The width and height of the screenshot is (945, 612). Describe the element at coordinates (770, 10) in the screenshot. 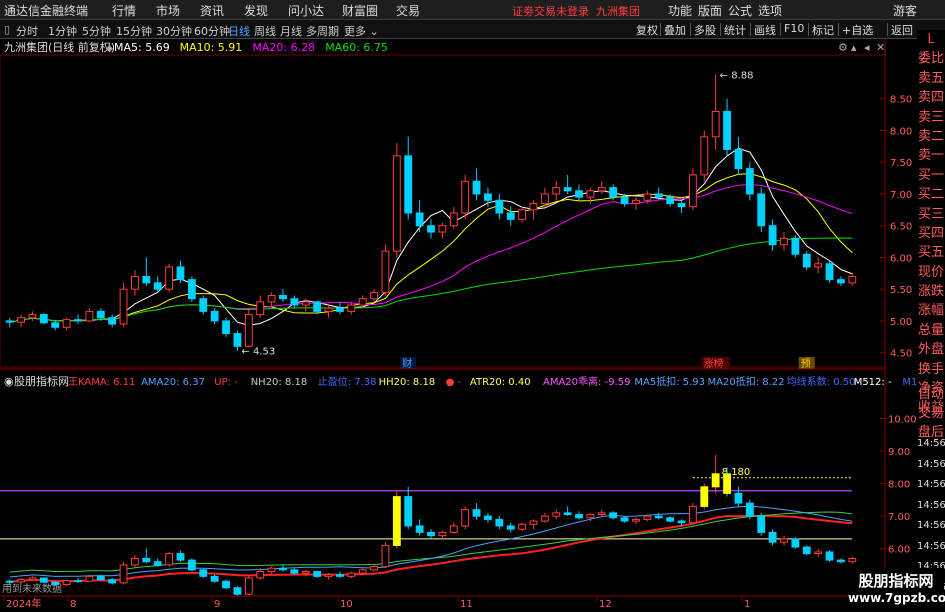

I see `menu-xuanxiang: 选项` at that location.